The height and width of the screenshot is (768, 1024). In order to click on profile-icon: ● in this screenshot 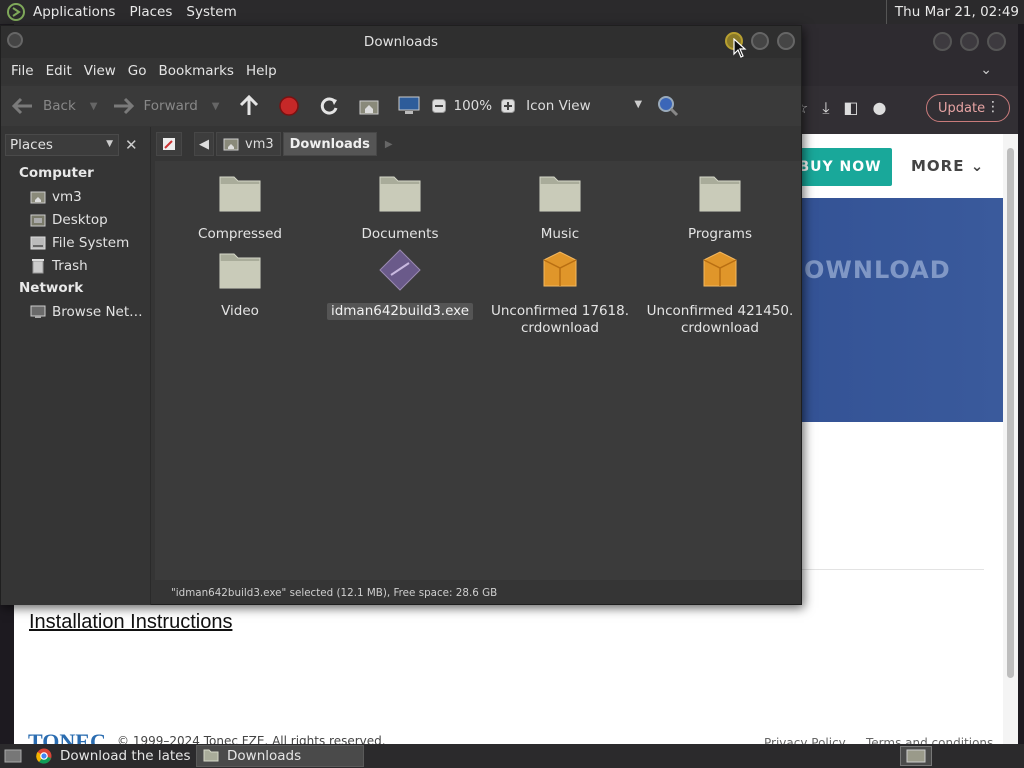, I will do `click(880, 108)`.